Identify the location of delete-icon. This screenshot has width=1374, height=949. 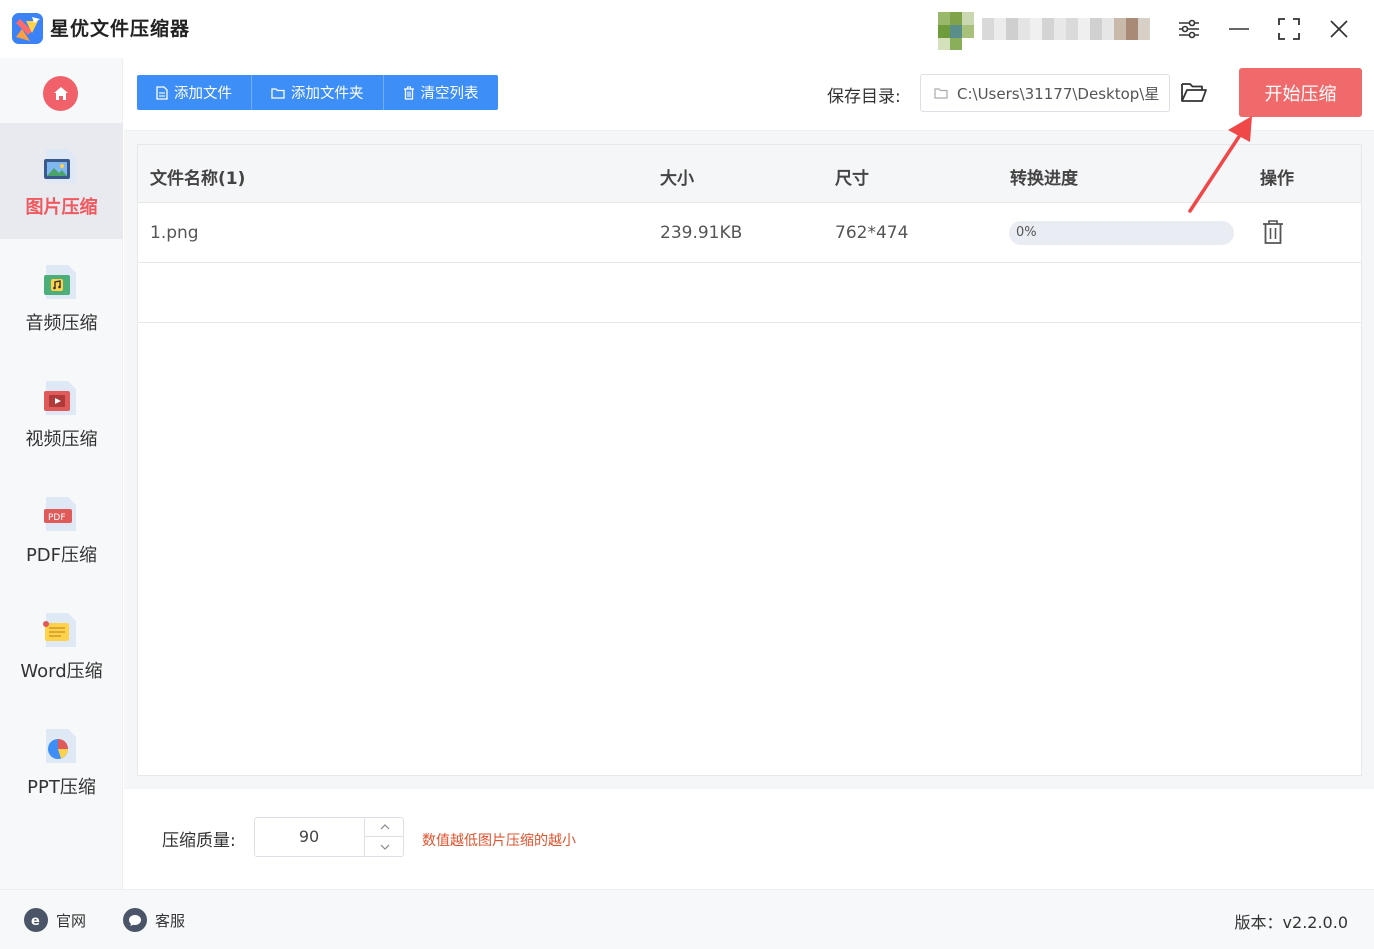
(1273, 232).